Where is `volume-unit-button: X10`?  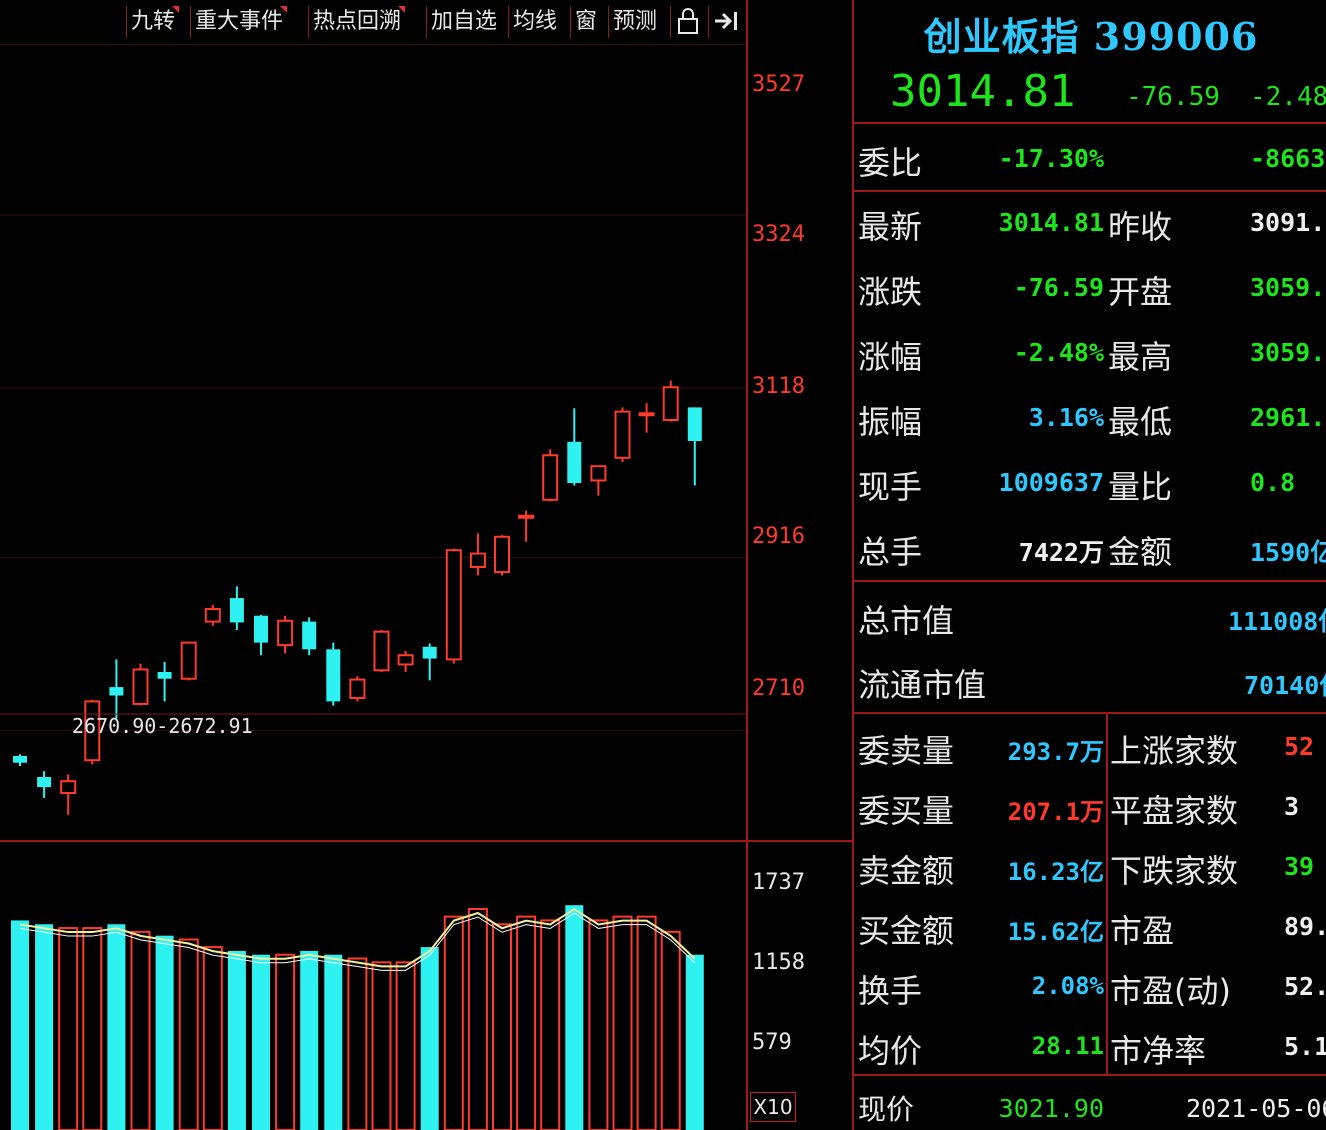 volume-unit-button: X10 is located at coordinates (773, 1107).